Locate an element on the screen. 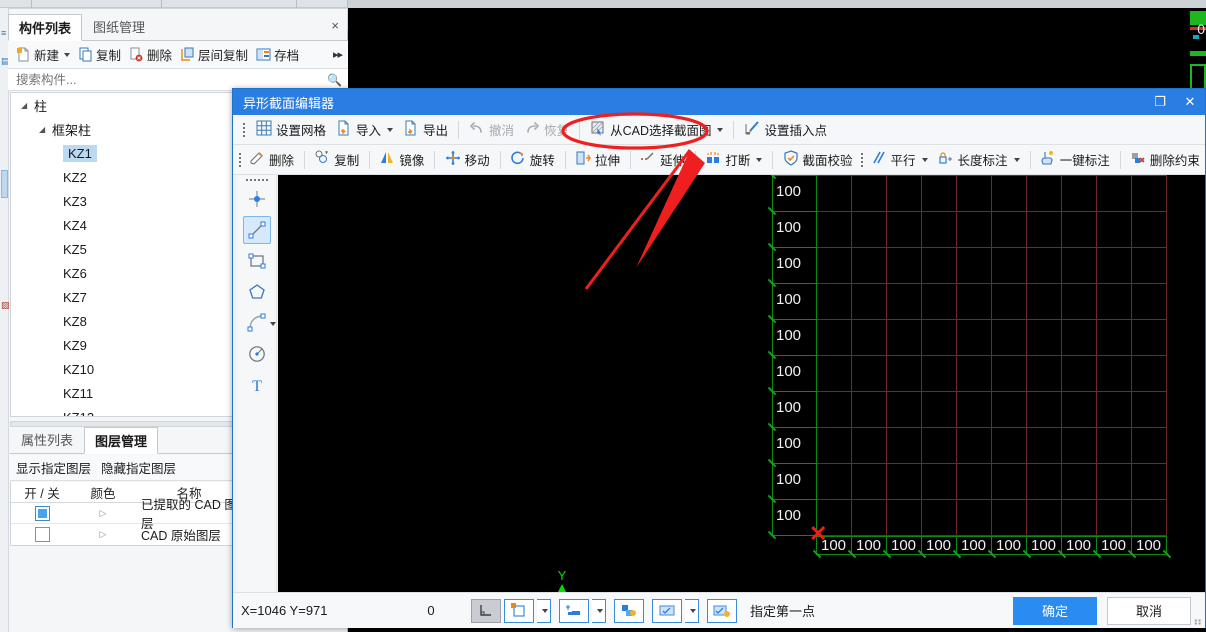 This screenshot has height=632, width=1206. dlg-copy-button: 复制 is located at coordinates (336, 159).